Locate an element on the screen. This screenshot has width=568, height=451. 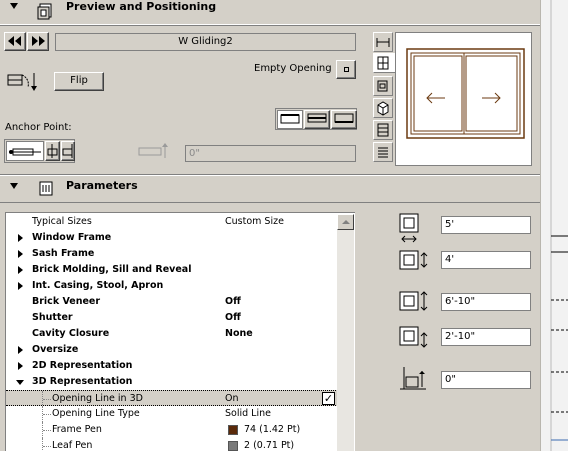
sill-height-icon is located at coordinates (413, 337).